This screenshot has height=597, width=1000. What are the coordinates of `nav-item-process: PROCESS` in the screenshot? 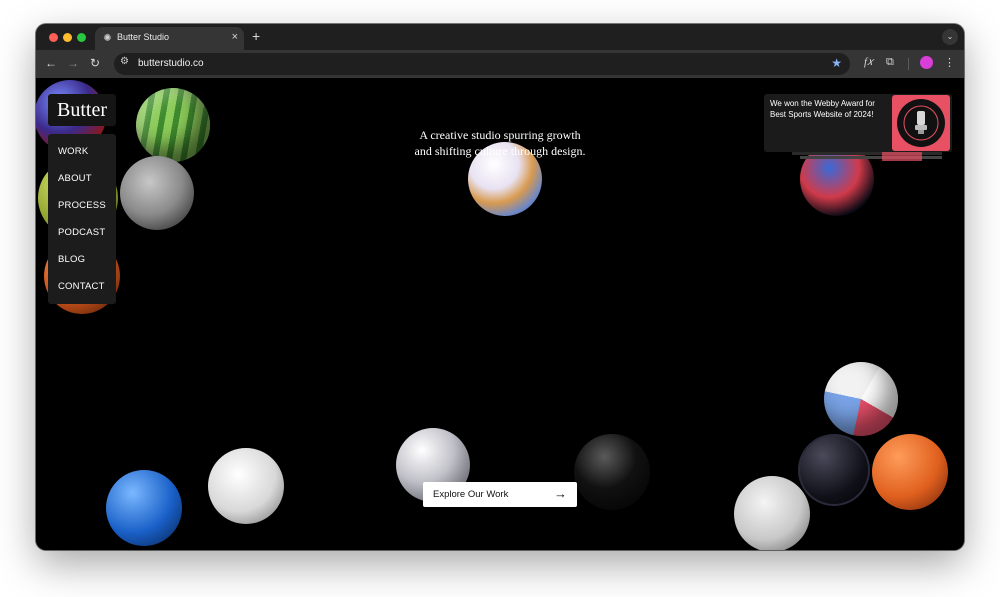 It's located at (82, 205).